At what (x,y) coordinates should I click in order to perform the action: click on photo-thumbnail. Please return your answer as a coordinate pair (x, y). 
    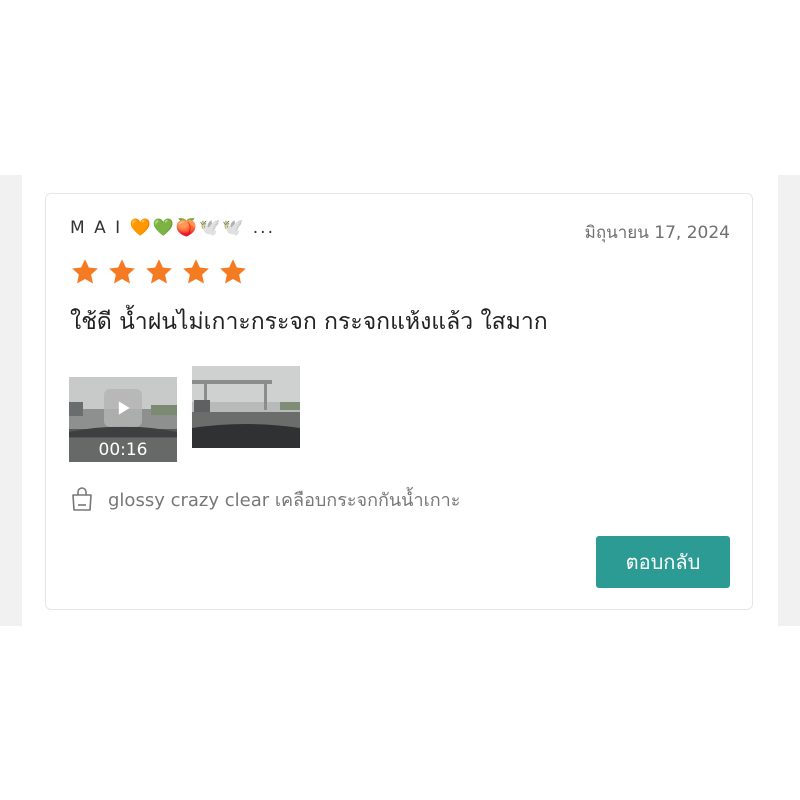
    Looking at the image, I should click on (246, 407).